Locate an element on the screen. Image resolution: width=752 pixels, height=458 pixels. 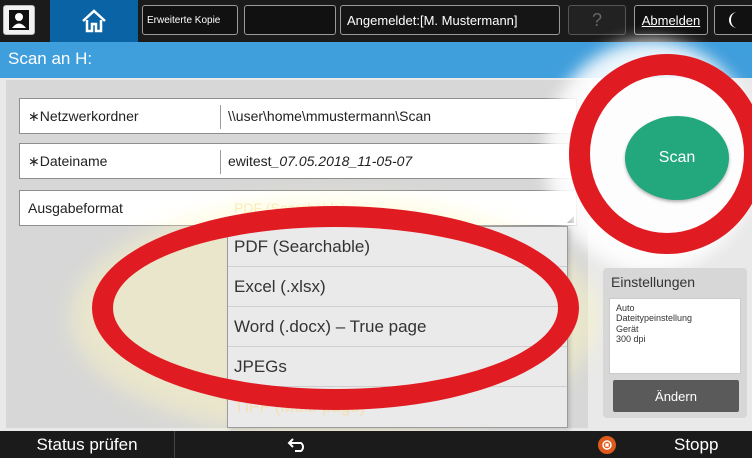
empty-slot-button is located at coordinates (290, 20).